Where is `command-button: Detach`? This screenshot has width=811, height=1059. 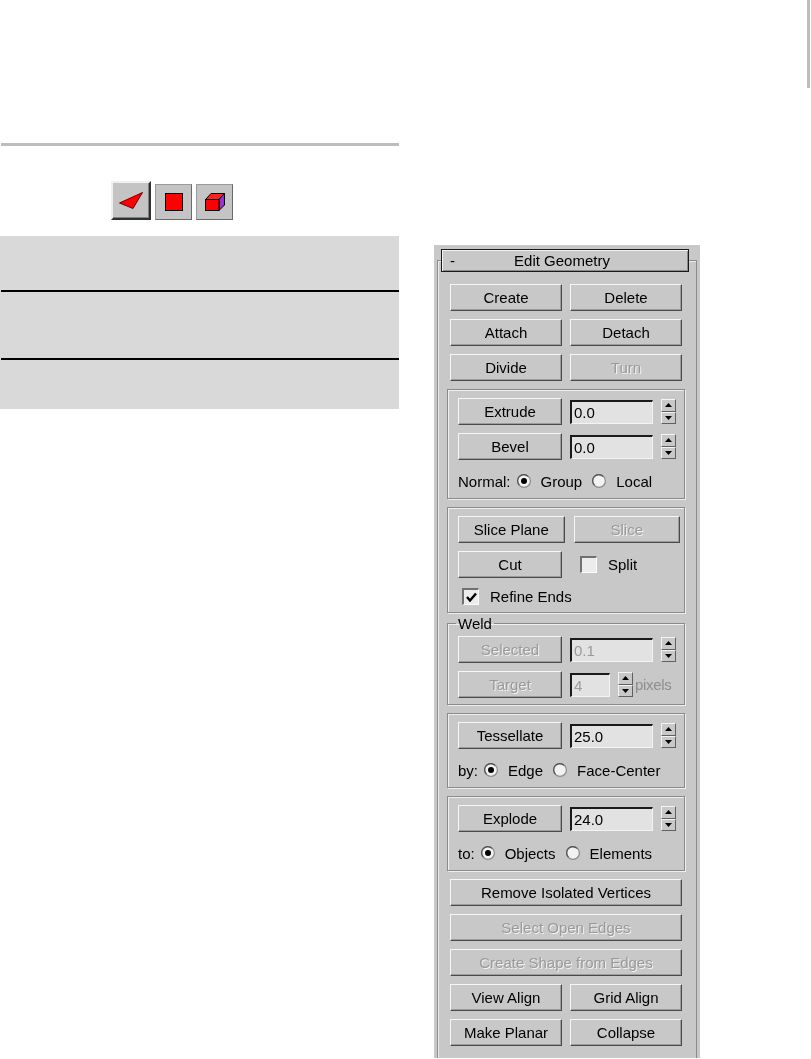
command-button: Detach is located at coordinates (626, 332).